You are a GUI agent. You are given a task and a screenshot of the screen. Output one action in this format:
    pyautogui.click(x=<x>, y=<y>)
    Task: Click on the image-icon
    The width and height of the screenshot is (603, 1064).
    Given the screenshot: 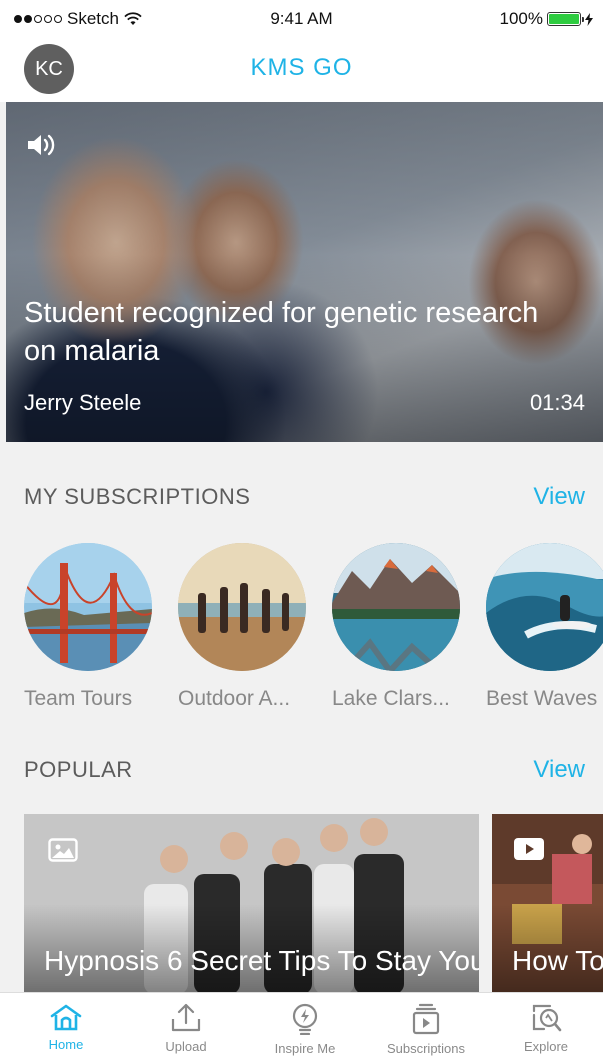 What is the action you would take?
    pyautogui.click(x=63, y=850)
    